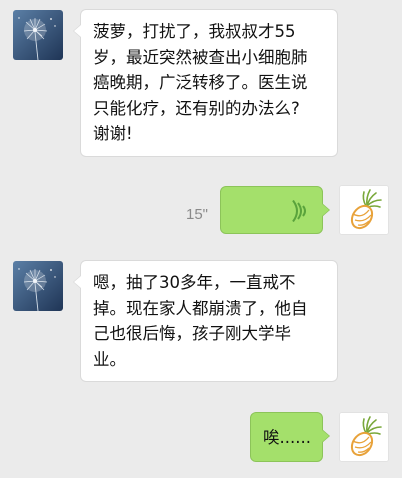 The height and width of the screenshot is (478, 402). I want to click on message-line: 掉。现在家人都崩溃了，他自, so click(200, 308).